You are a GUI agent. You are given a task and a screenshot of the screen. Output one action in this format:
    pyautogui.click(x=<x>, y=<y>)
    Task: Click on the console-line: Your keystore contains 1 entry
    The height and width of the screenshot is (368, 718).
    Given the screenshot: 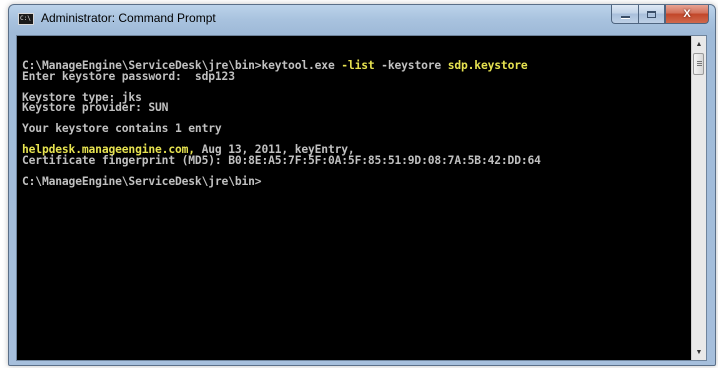 What is the action you would take?
    pyautogui.click(x=357, y=128)
    